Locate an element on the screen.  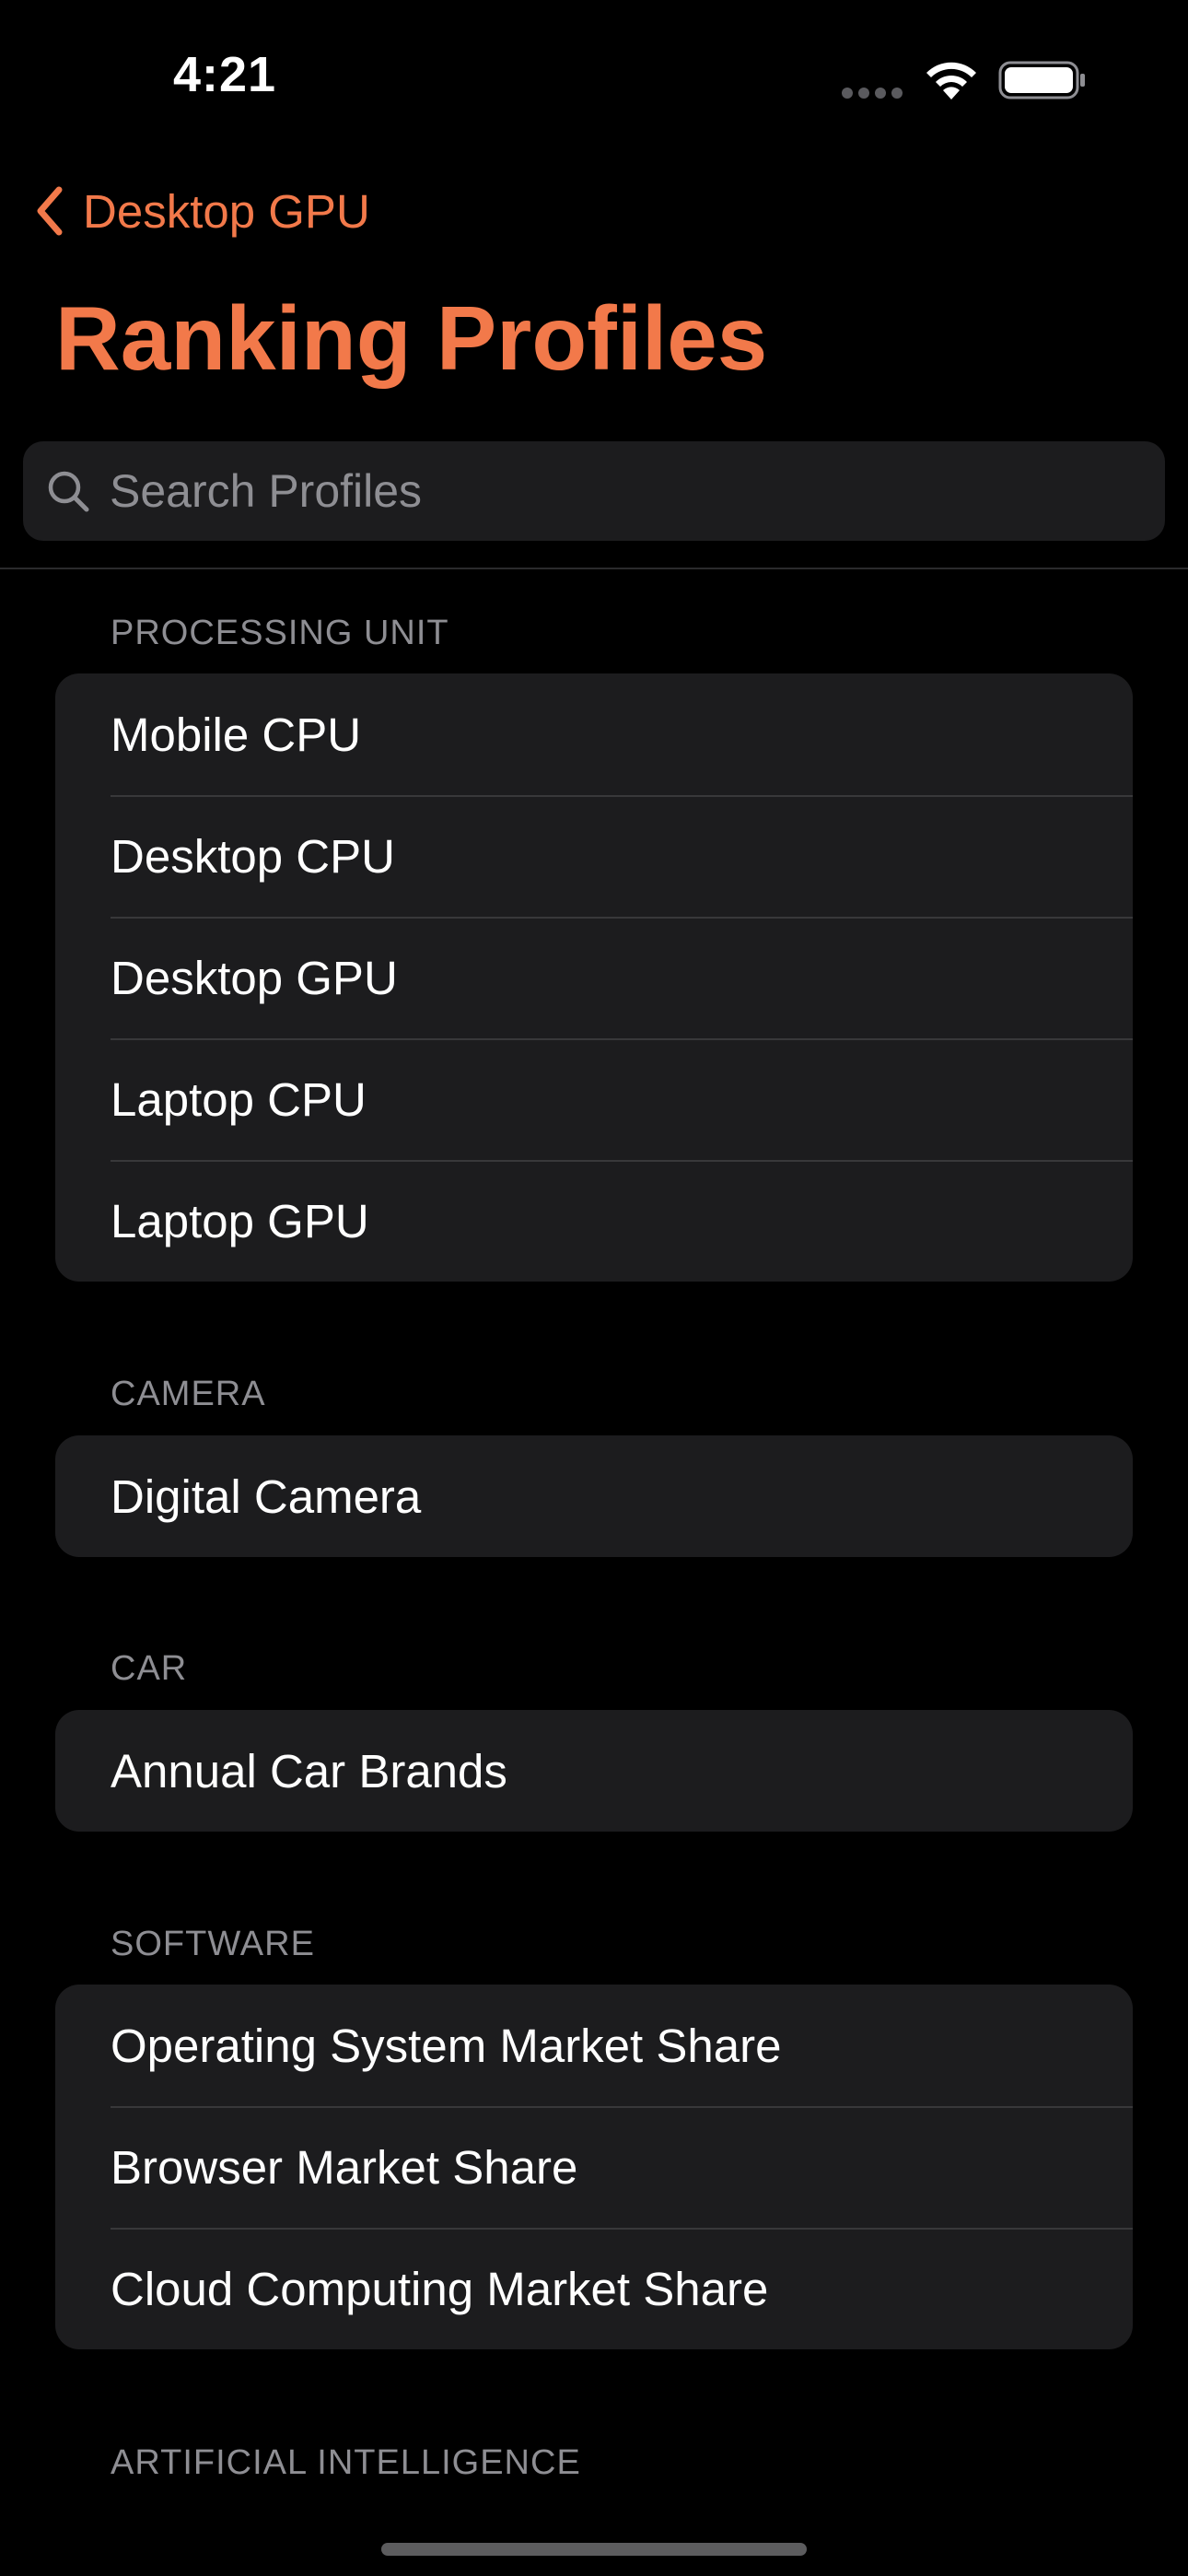
section-header-camera: CAMERA is located at coordinates (189, 1394).